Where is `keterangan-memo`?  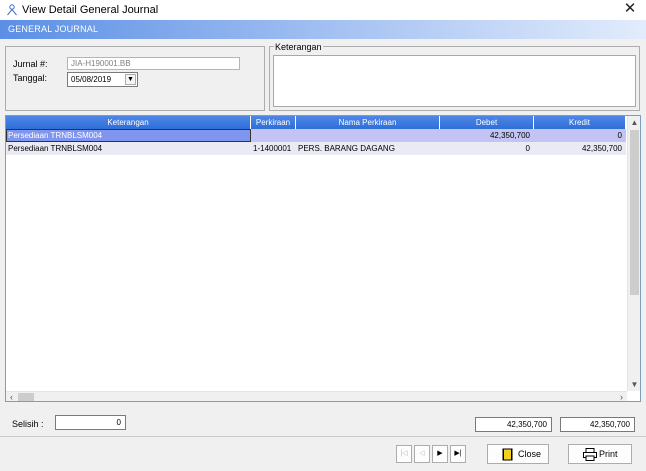 keterangan-memo is located at coordinates (454, 81).